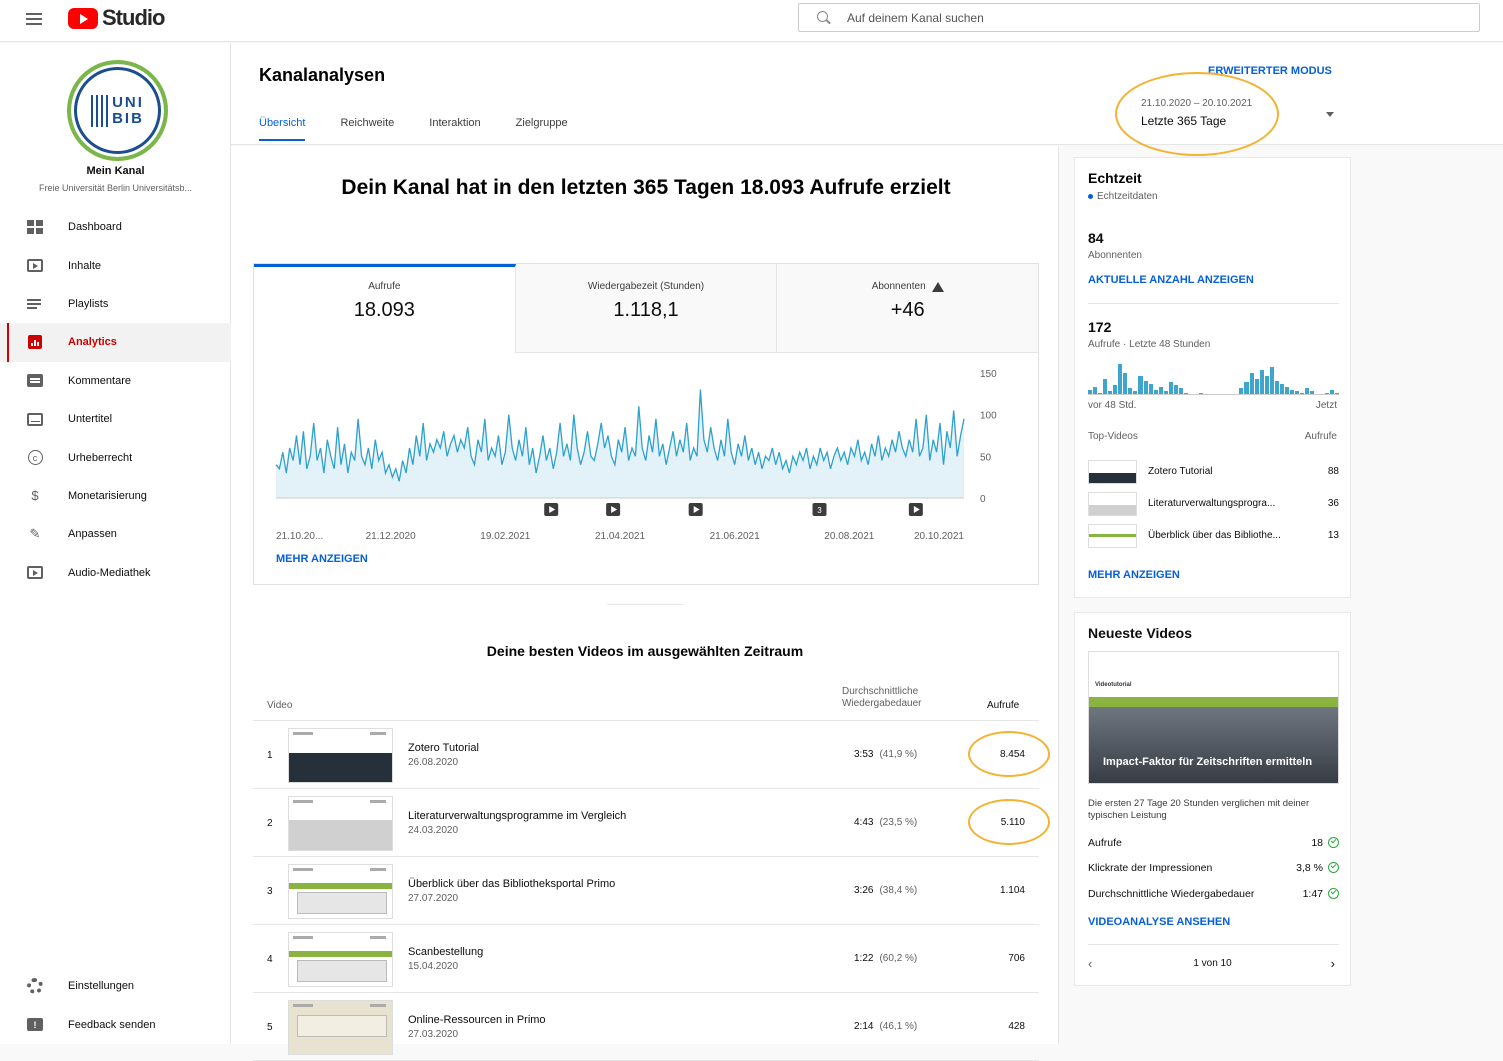  I want to click on metric-subscribers: Abonnenten +46, so click(908, 308).